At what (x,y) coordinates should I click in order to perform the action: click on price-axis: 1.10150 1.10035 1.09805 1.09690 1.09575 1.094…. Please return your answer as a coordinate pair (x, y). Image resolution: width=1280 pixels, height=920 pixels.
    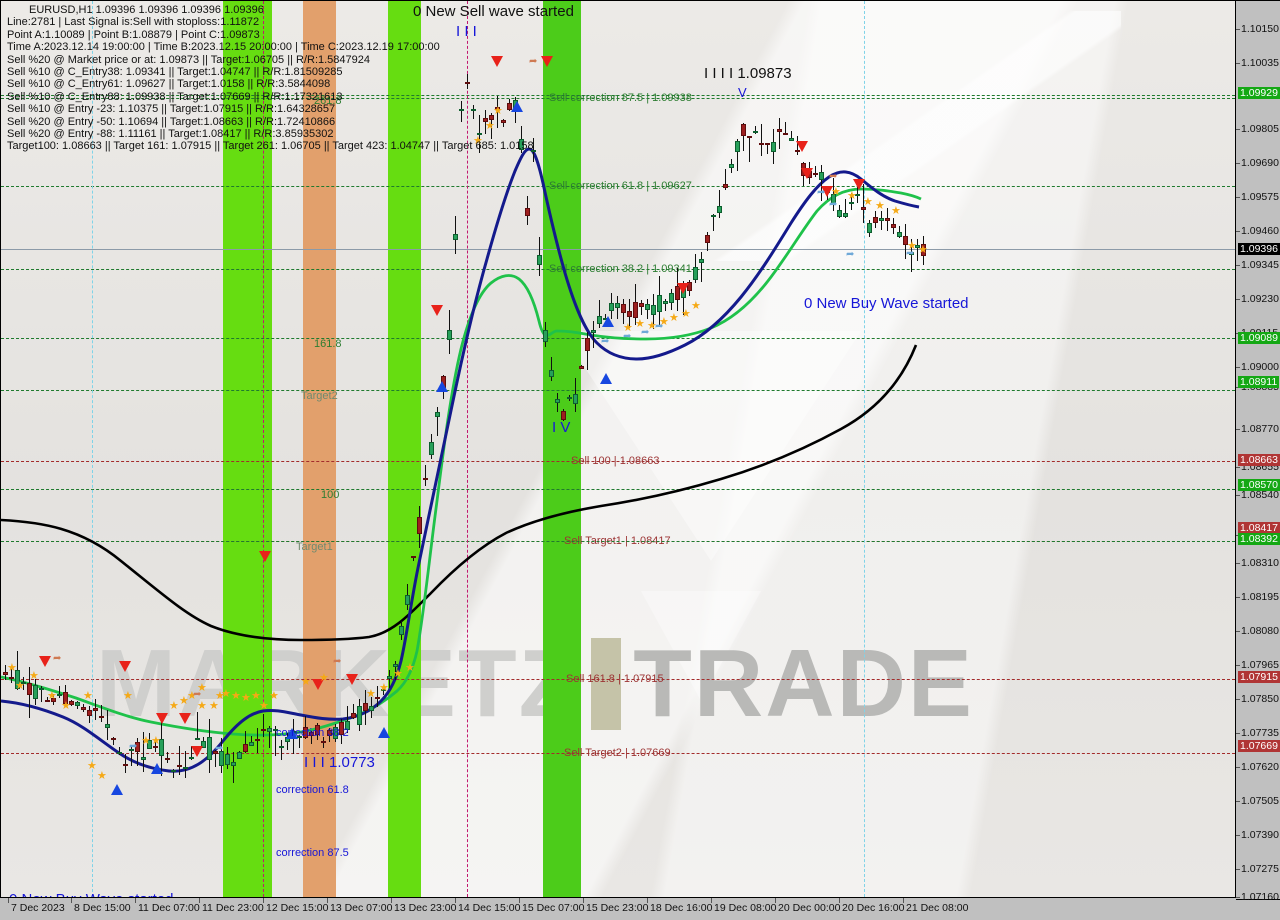
    Looking at the image, I should click on (1258, 451).